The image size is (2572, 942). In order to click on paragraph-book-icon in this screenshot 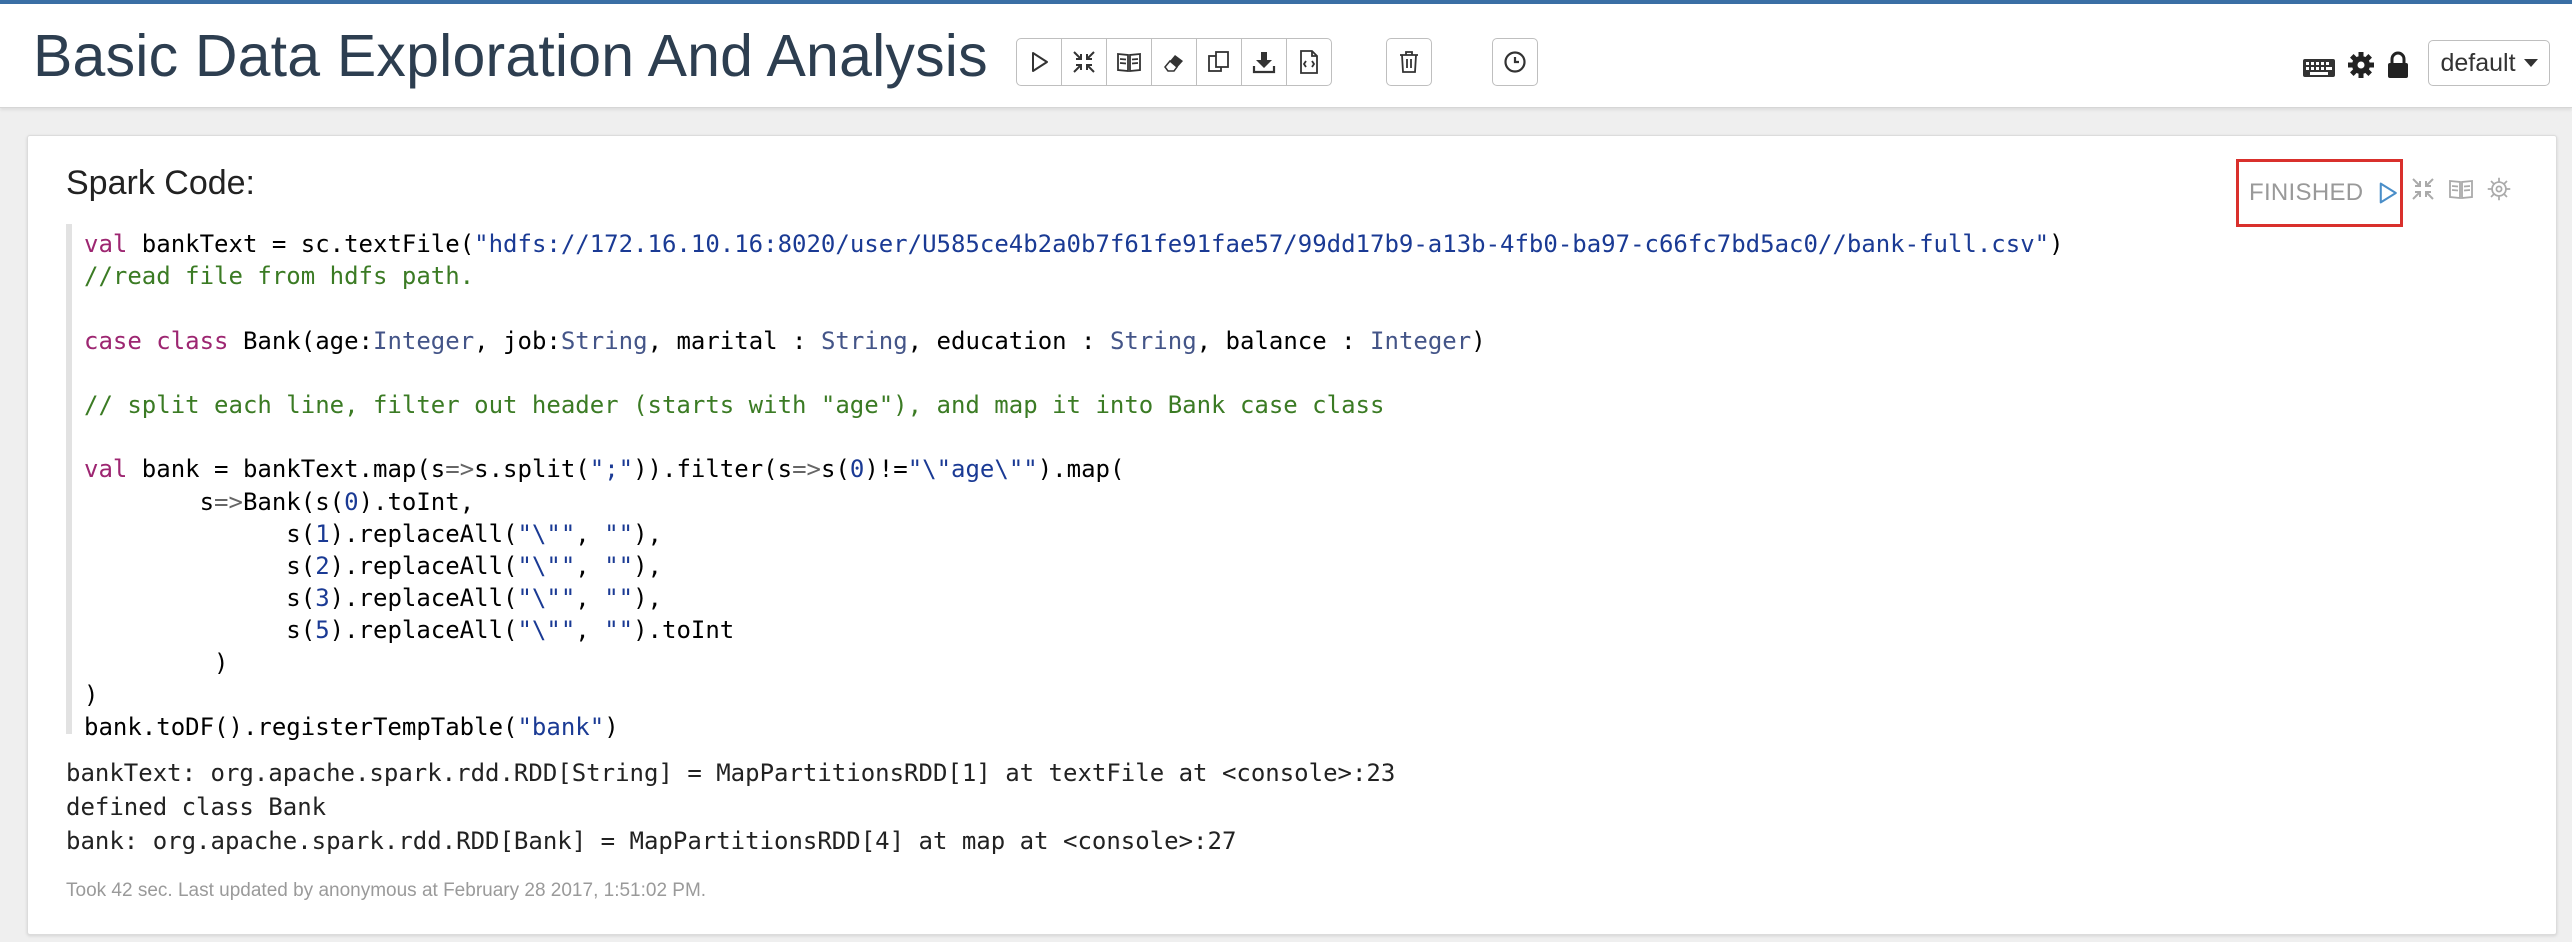, I will do `click(2461, 189)`.